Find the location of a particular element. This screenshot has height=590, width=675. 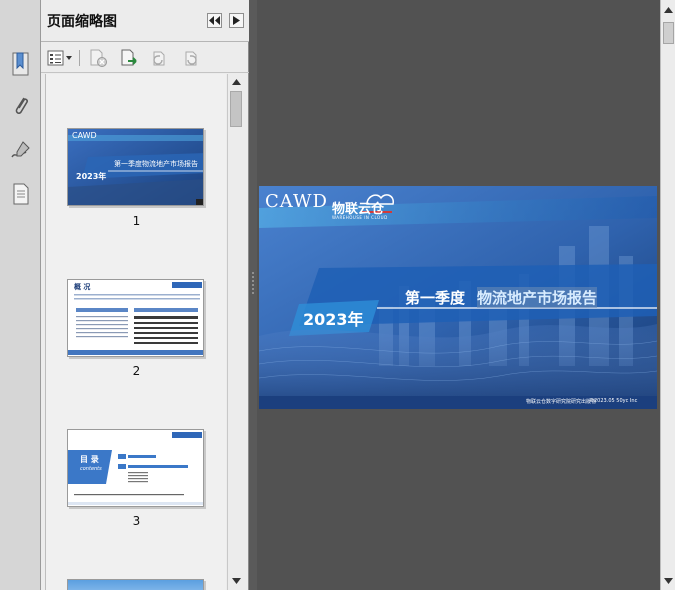

page-number-2: 2 is located at coordinates (136, 371).